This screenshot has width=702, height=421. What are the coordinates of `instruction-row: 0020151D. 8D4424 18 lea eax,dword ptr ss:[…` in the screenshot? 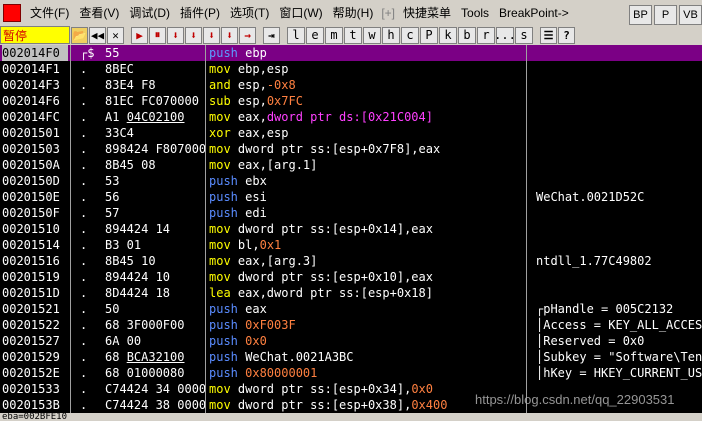 It's located at (351, 293).